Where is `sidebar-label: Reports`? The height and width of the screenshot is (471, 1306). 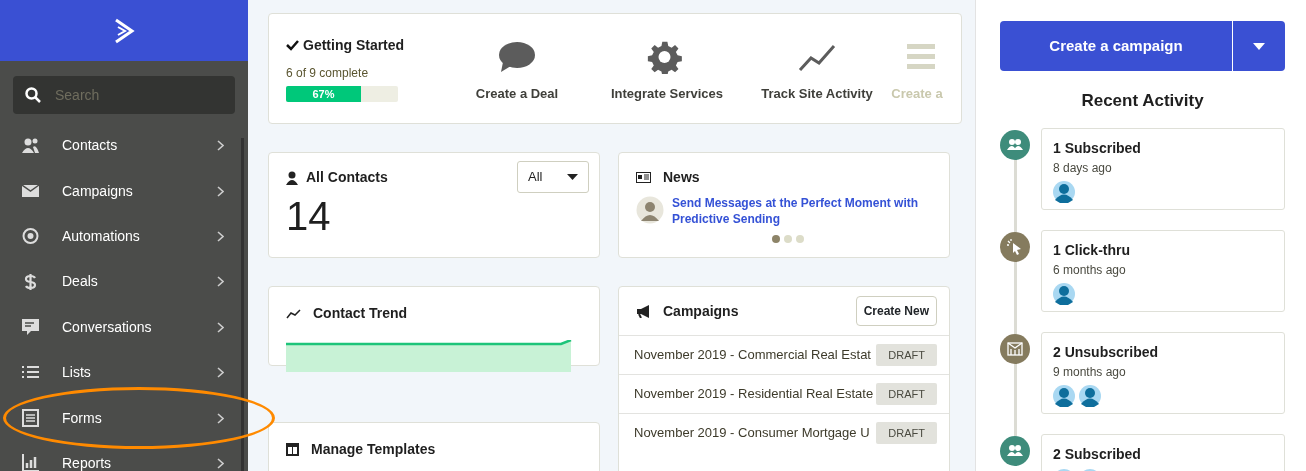
sidebar-label: Reports is located at coordinates (87, 462).